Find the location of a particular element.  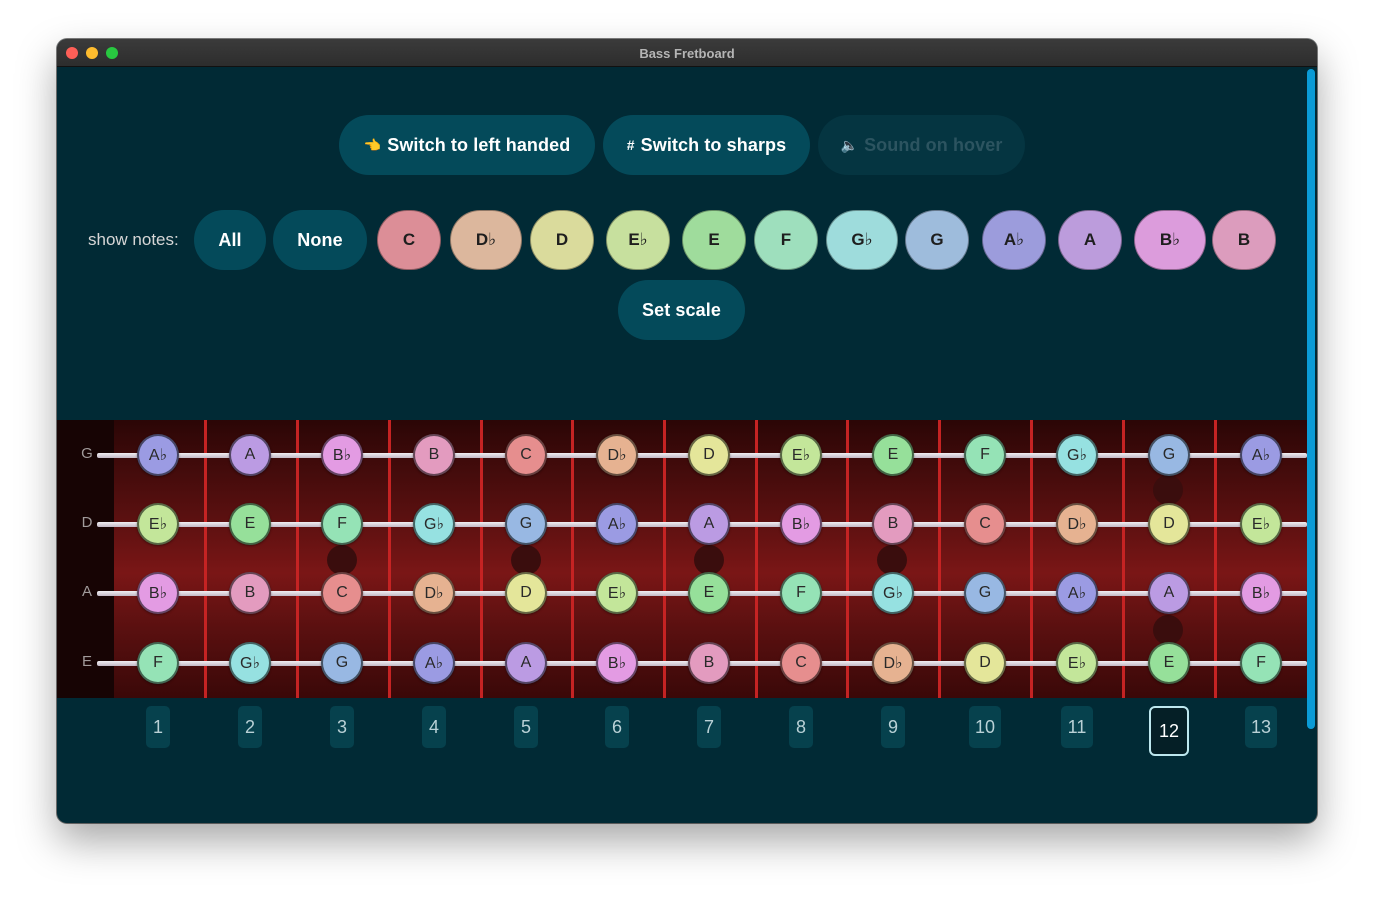

fret-inlay-marker is located at coordinates (892, 560).